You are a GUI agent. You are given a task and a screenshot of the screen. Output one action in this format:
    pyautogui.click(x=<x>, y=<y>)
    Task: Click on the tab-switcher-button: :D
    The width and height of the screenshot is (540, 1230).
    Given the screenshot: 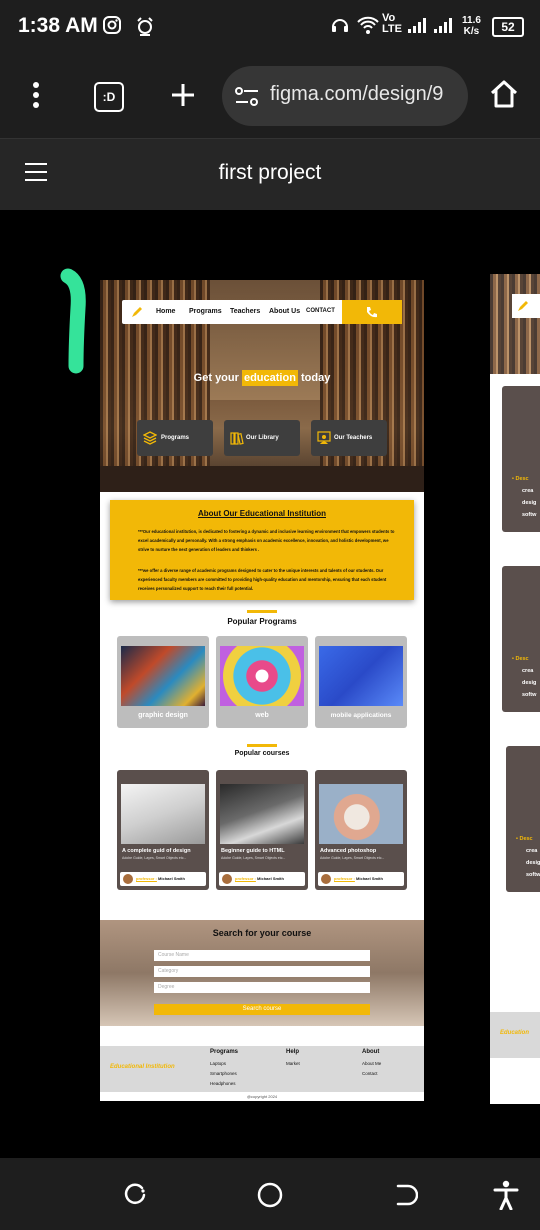 What is the action you would take?
    pyautogui.click(x=109, y=97)
    